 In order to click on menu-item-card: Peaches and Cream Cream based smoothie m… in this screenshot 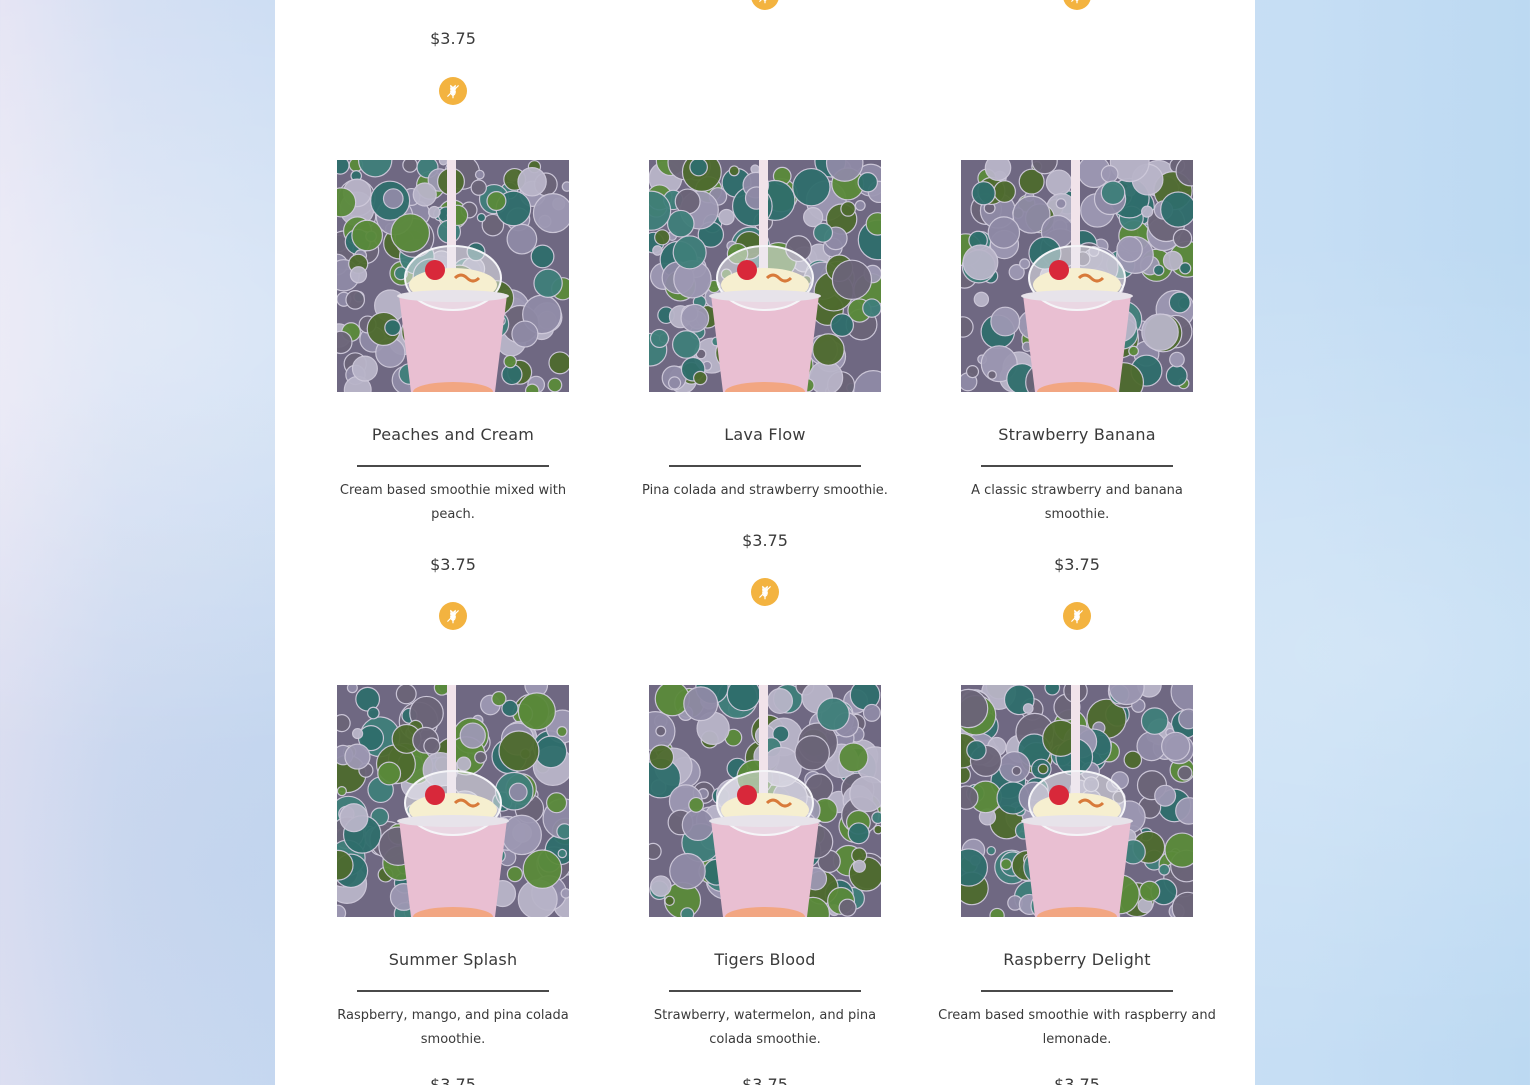, I will do `click(453, 400)`.